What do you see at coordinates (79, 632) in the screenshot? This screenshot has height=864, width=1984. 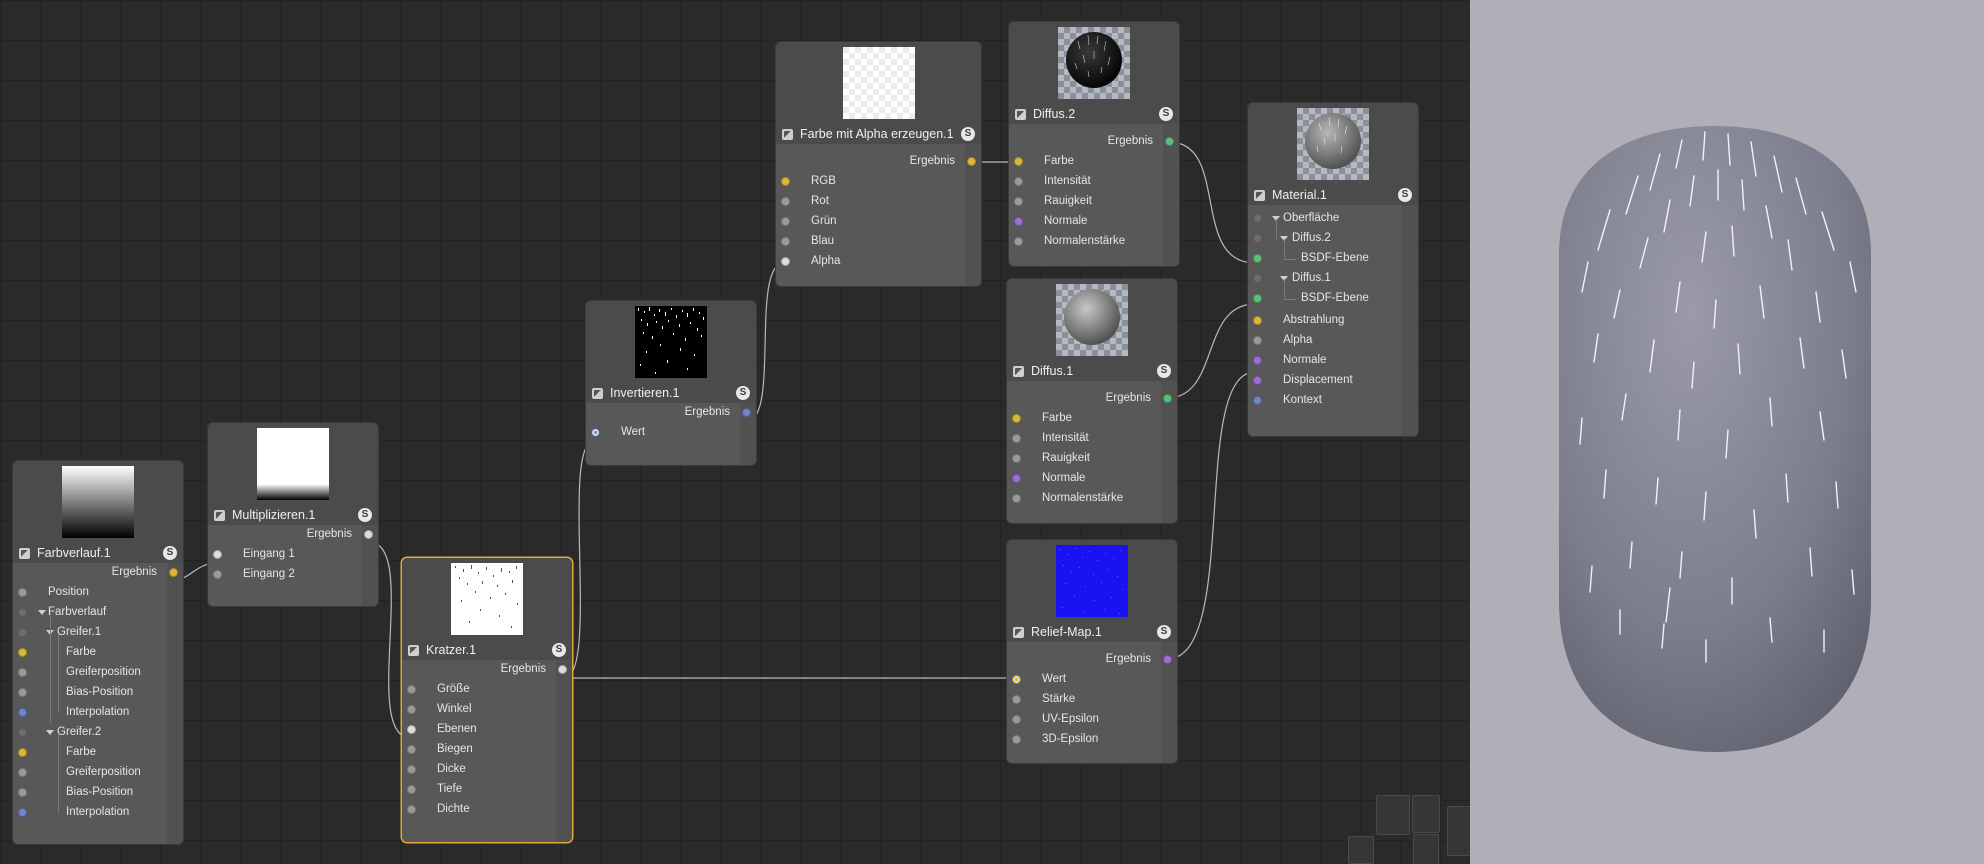 I see `input-label: Greifer.1` at bounding box center [79, 632].